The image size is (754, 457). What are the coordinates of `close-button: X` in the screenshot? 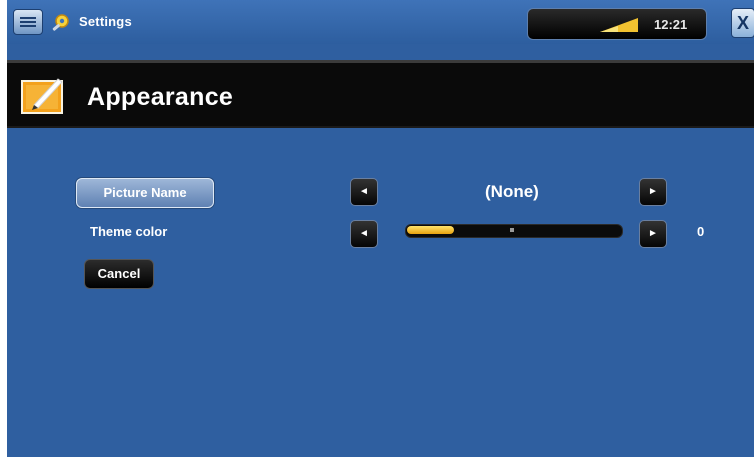 It's located at (742, 23).